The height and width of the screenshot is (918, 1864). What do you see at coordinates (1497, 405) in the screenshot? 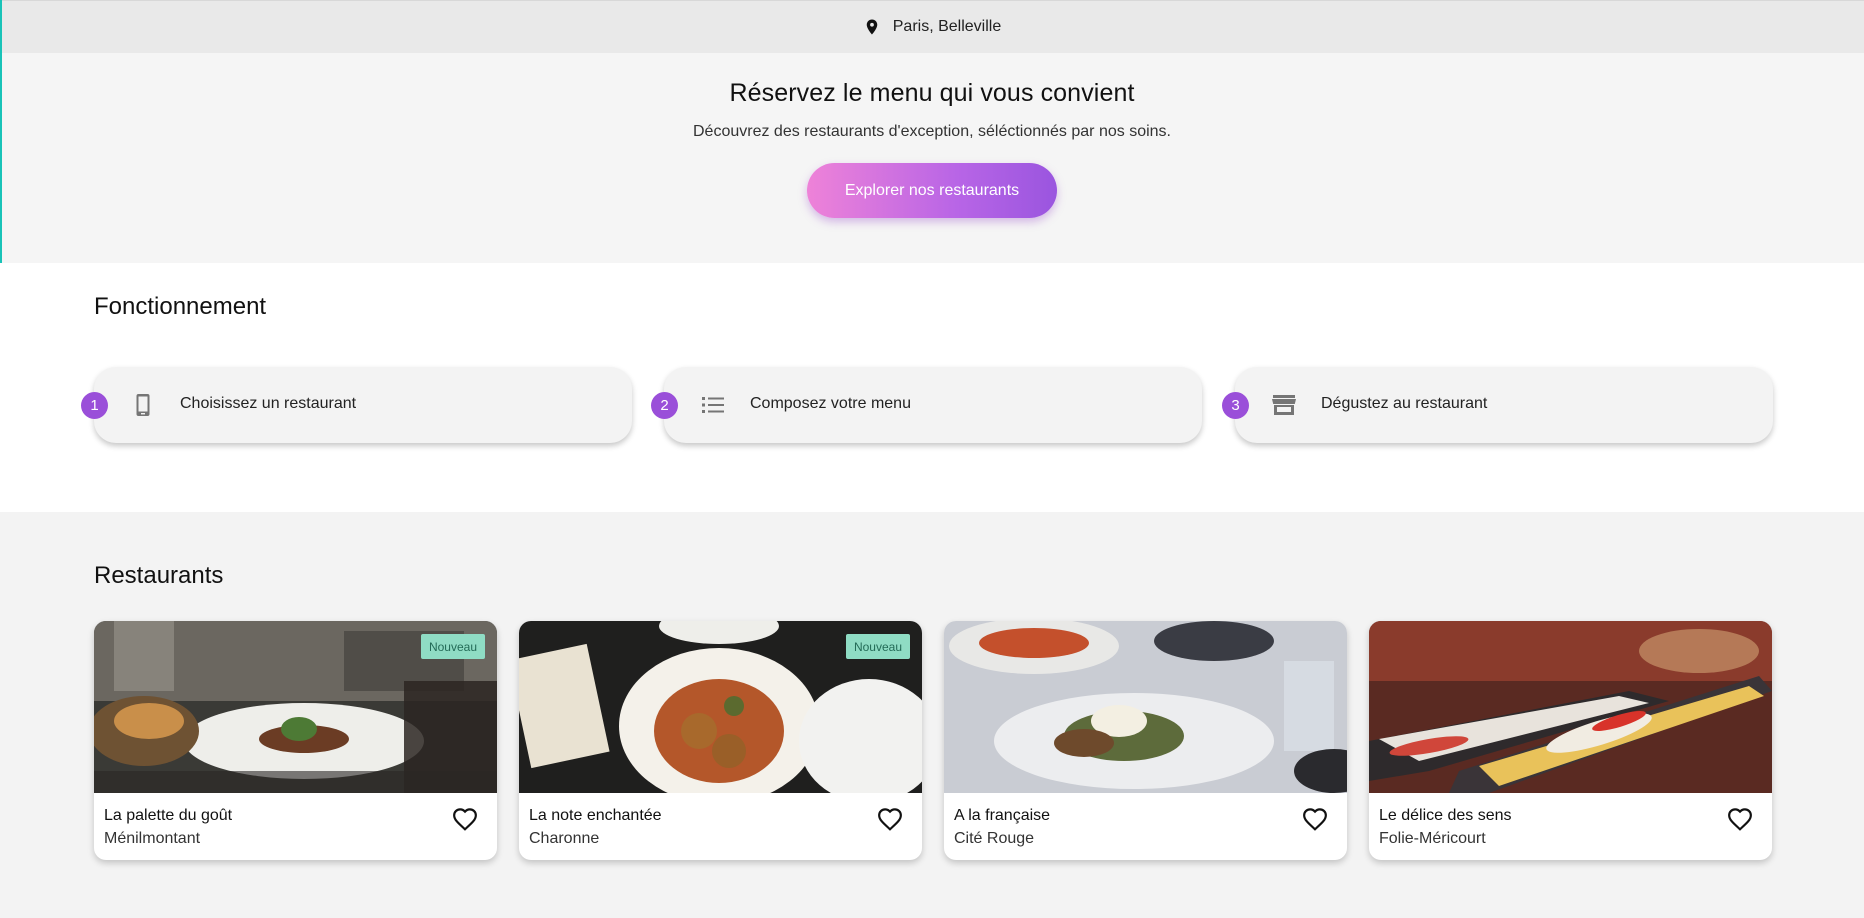
I see `step-card-3: 3 Dégustez au restaurant` at bounding box center [1497, 405].